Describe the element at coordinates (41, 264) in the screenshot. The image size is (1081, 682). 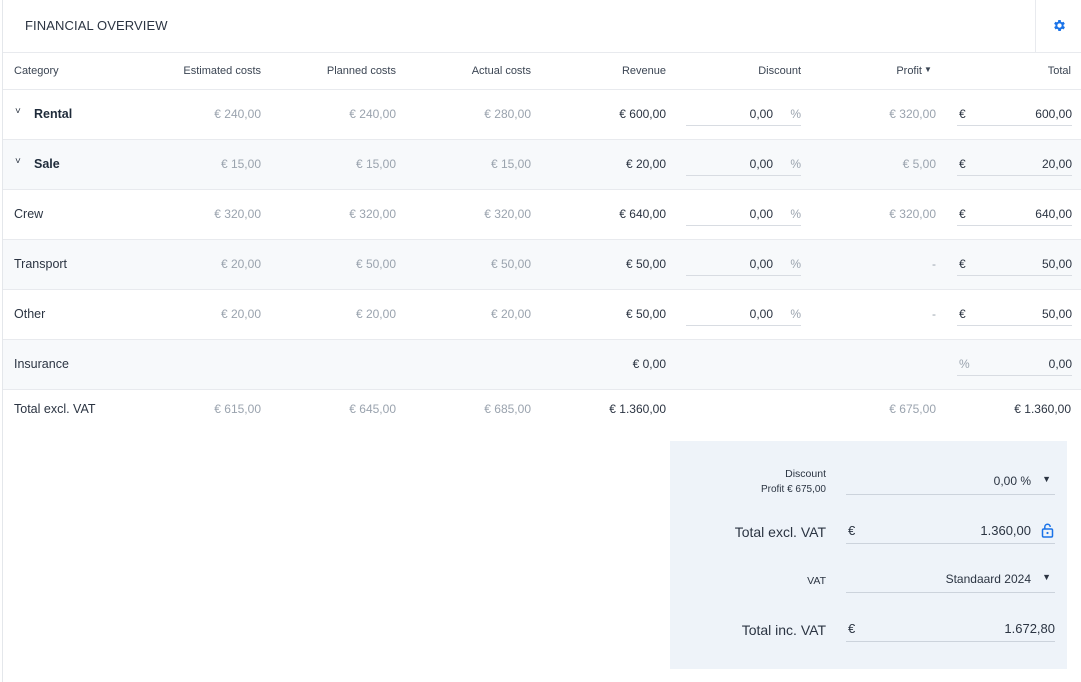
I see `row-category: Transport` at that location.